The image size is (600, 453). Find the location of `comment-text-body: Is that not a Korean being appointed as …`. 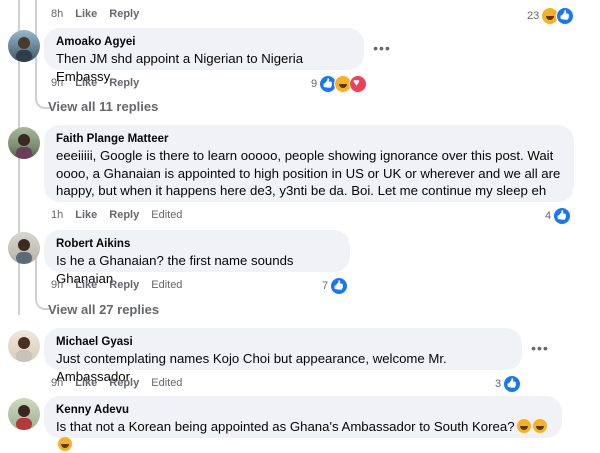

comment-text-body: Is that not a Korean being appointed as … is located at coordinates (285, 426).